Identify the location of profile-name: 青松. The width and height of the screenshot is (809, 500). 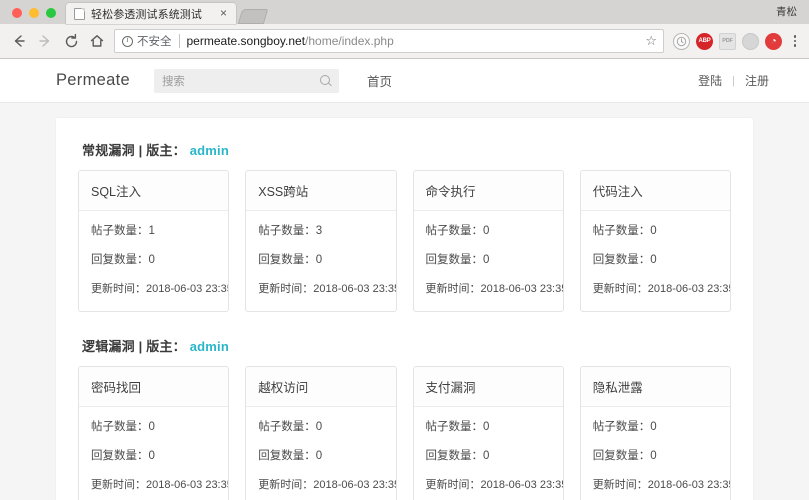
(786, 11).